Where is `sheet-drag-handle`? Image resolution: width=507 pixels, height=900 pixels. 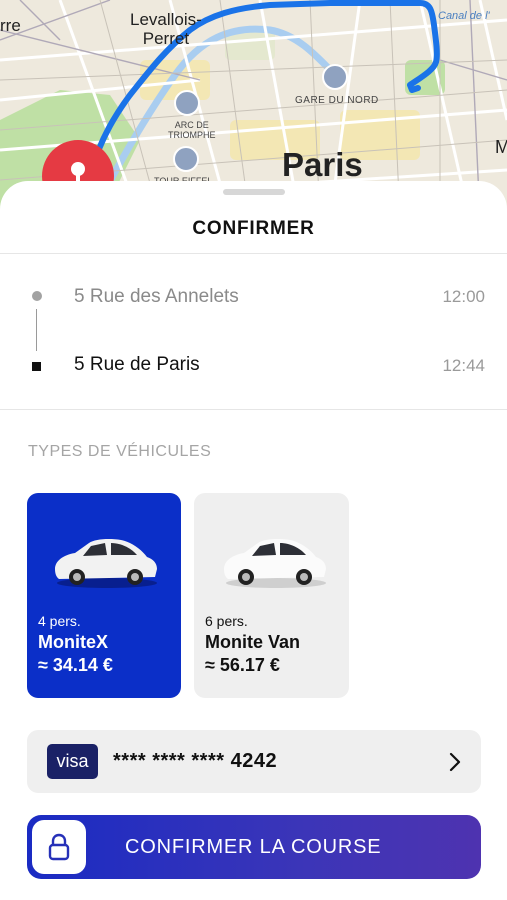 sheet-drag-handle is located at coordinates (254, 192).